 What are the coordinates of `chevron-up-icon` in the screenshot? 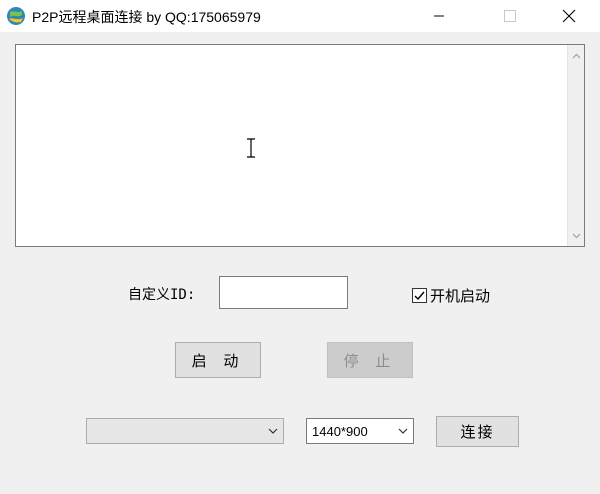 It's located at (576, 55).